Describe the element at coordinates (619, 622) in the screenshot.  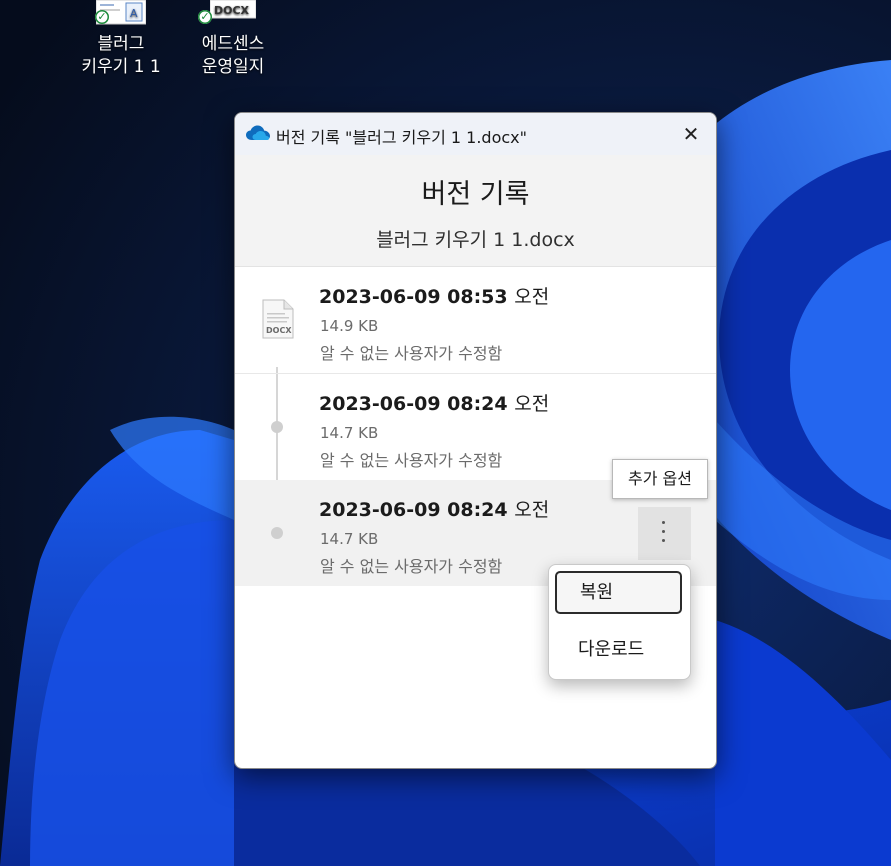
I see `version-context-menu: 복원 다운로드` at that location.